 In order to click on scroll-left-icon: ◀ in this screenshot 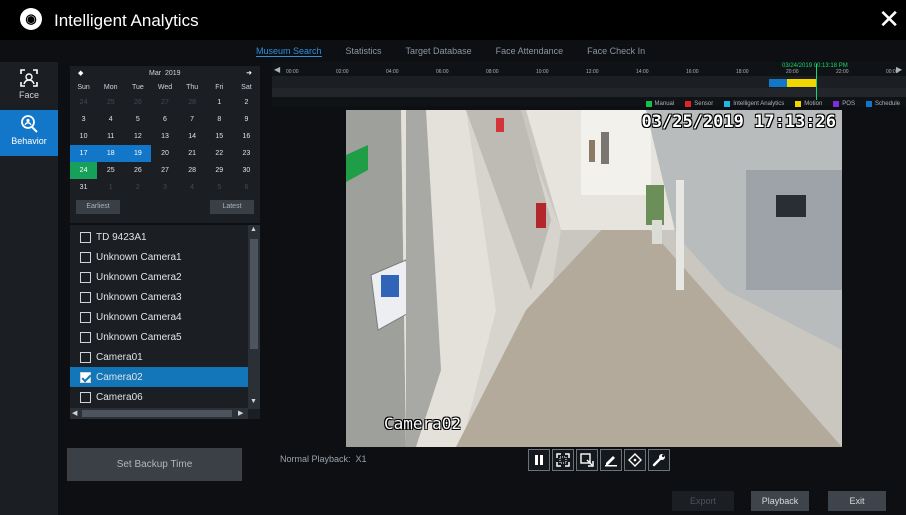, I will do `click(74, 413)`.